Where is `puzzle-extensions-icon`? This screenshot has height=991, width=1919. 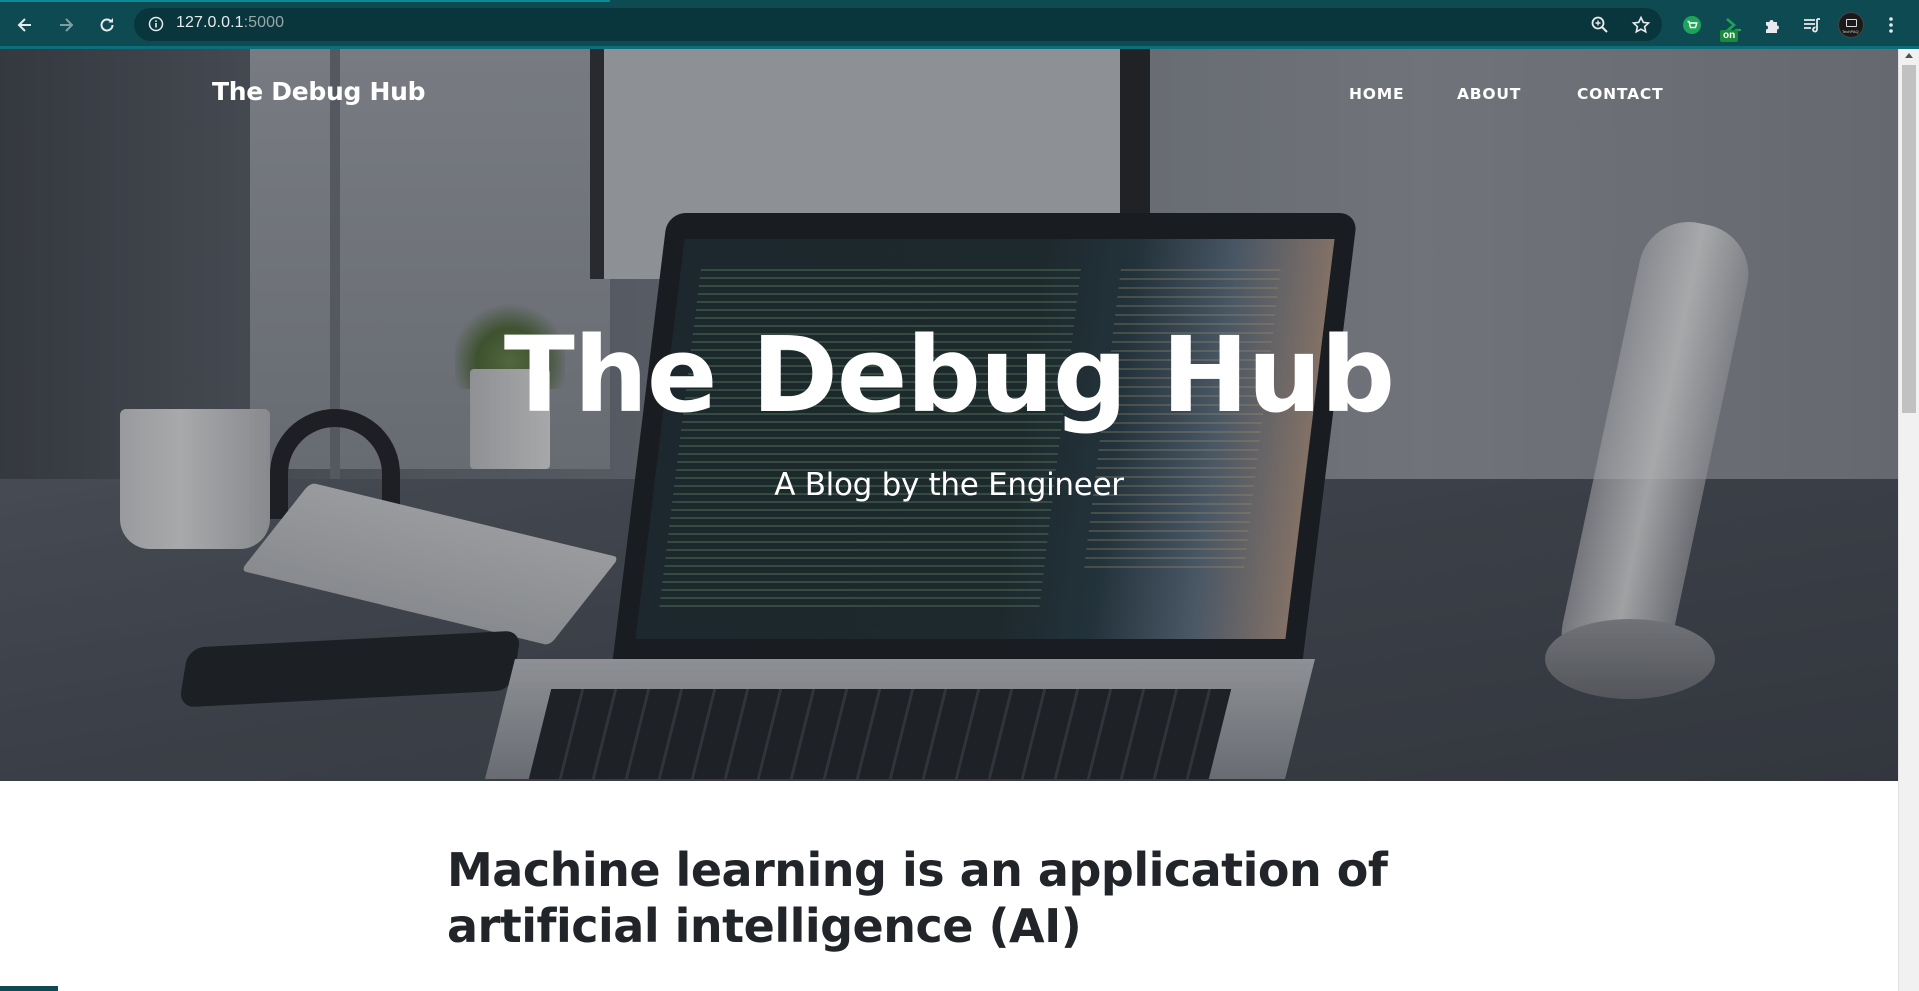
puzzle-extensions-icon is located at coordinates (1772, 26).